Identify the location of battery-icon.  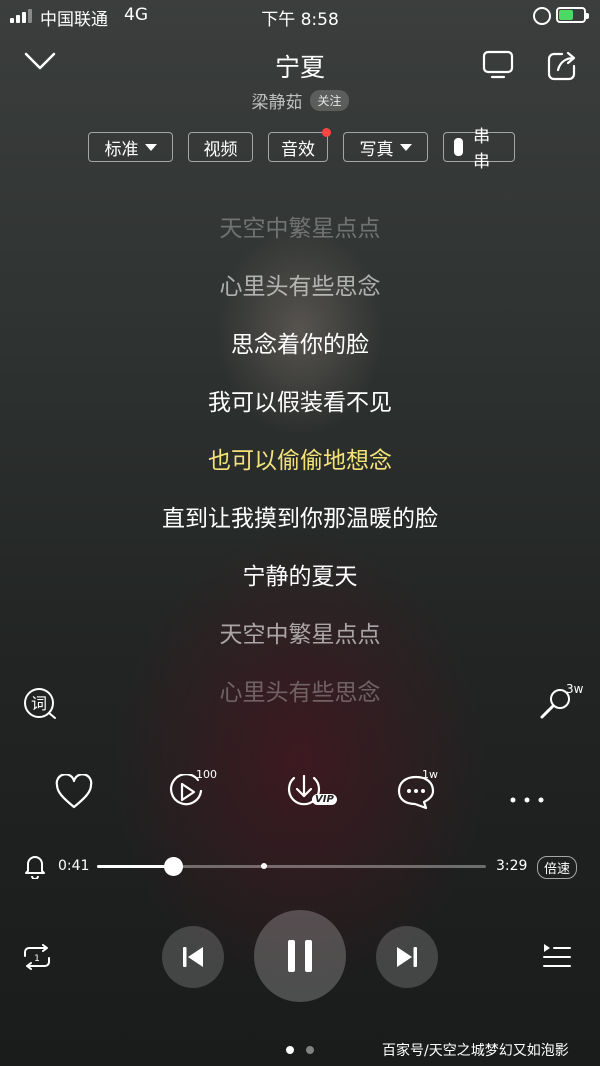
(572, 15).